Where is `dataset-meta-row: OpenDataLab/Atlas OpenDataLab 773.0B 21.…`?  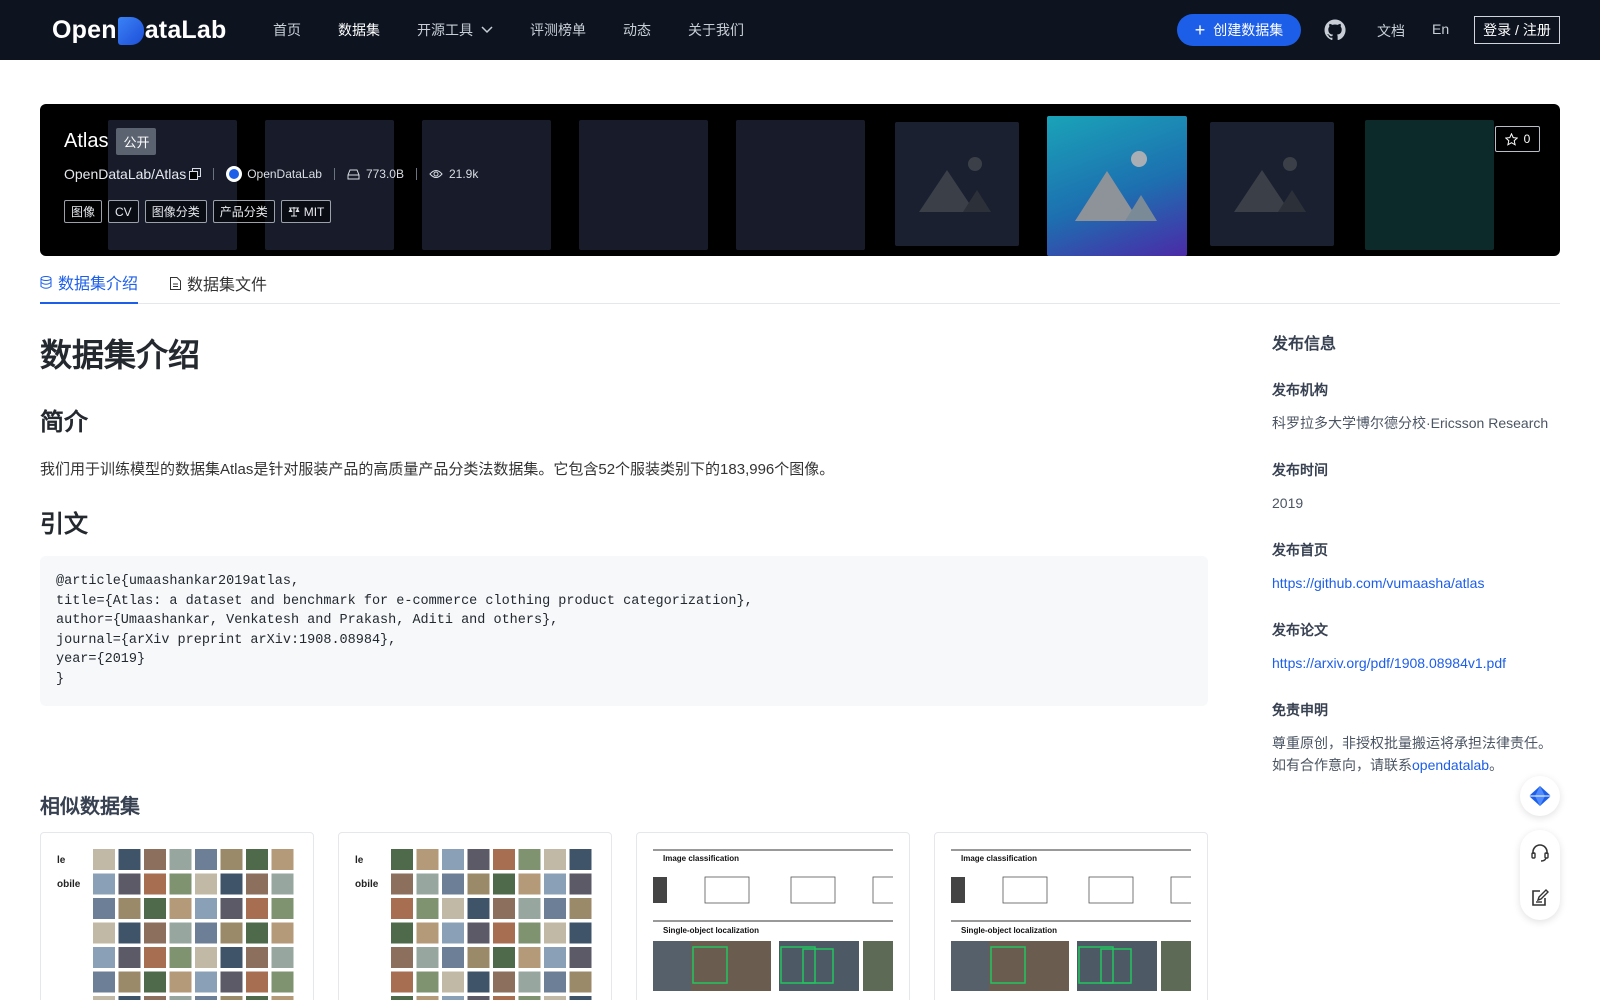
dataset-meta-row: OpenDataLab/Atlas OpenDataLab 773.0B 21.… is located at coordinates (271, 174).